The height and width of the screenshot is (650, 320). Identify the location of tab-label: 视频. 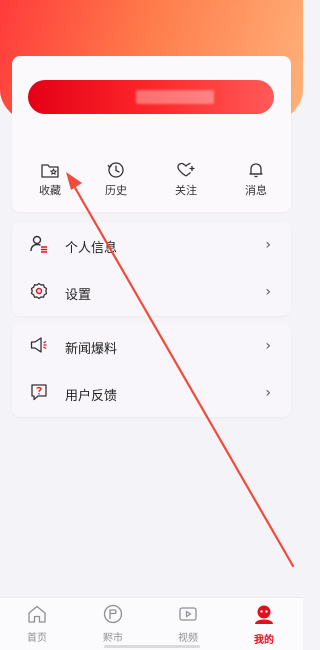
(188, 638).